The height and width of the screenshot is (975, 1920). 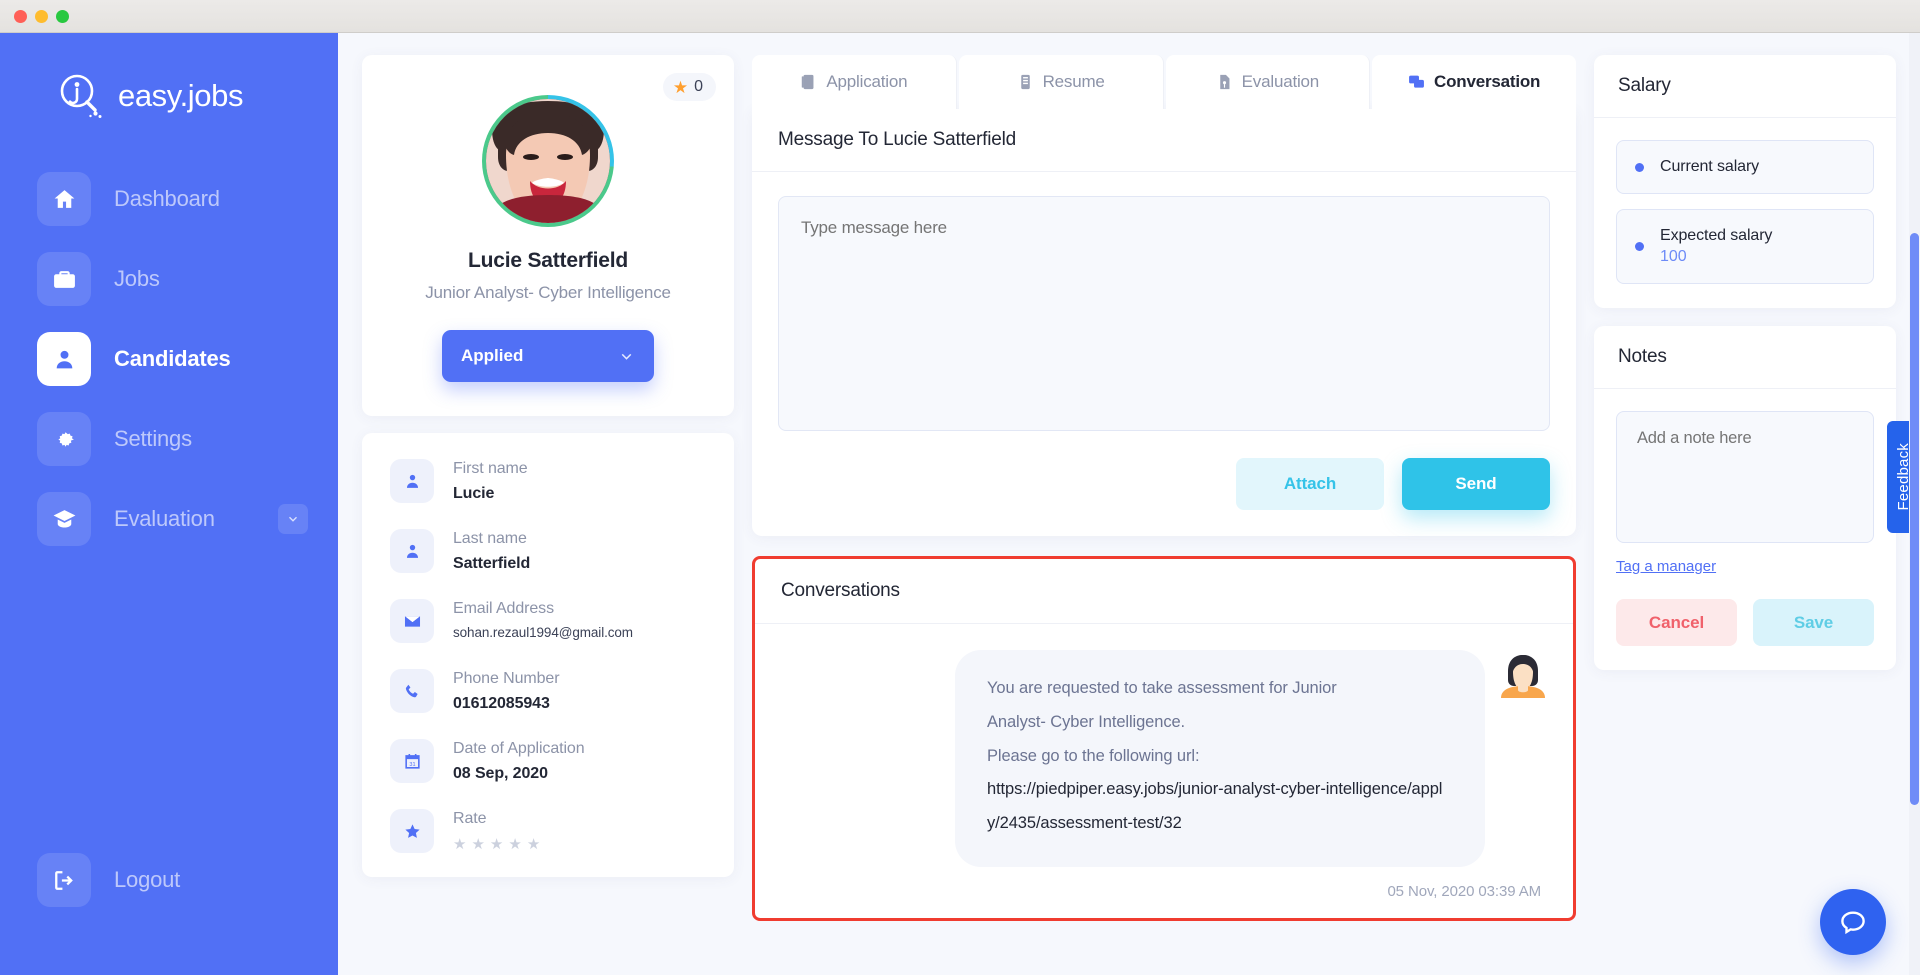 I want to click on tab-application: Application, so click(x=854, y=82).